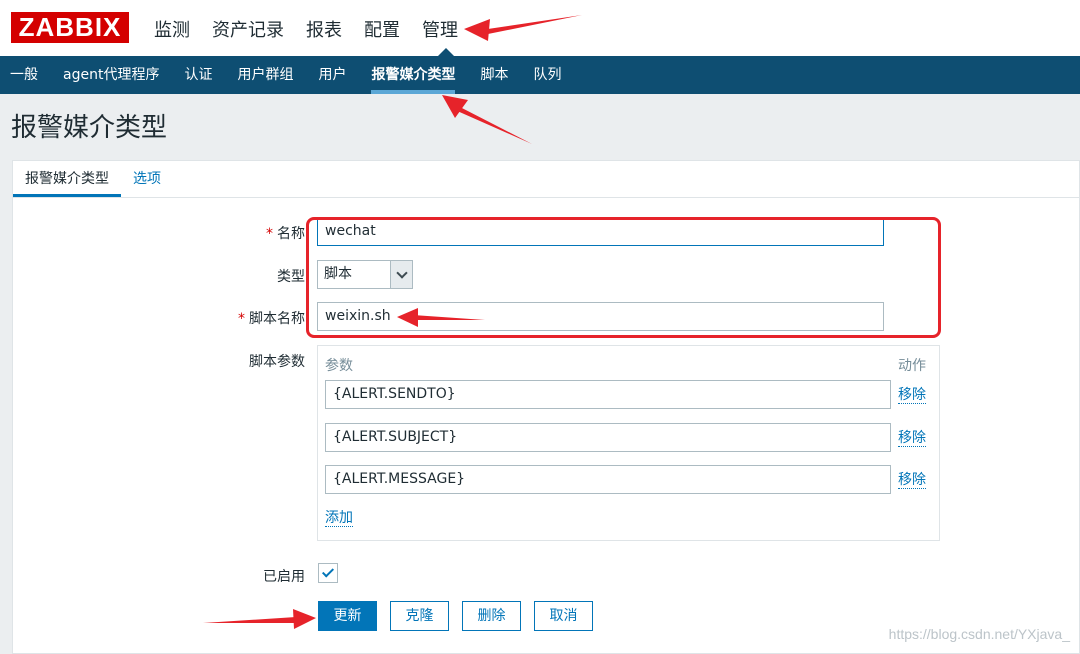 This screenshot has width=1080, height=654. Describe the element at coordinates (382, 29) in the screenshot. I see `top-menu-configuration: 配置` at that location.